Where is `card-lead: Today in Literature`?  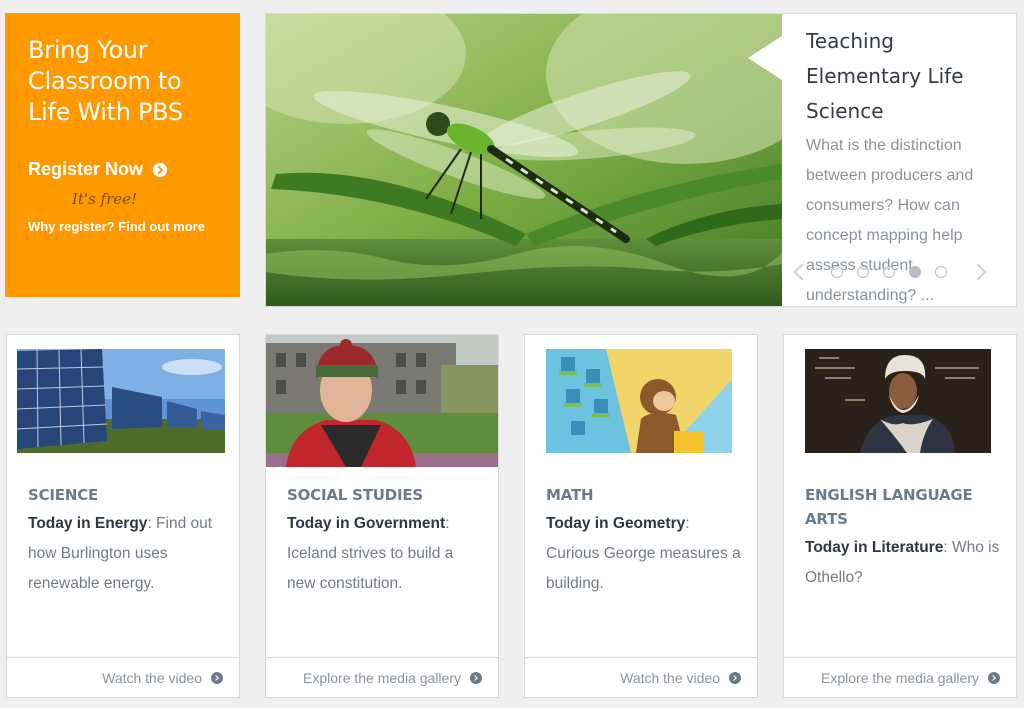 card-lead: Today in Literature is located at coordinates (874, 547).